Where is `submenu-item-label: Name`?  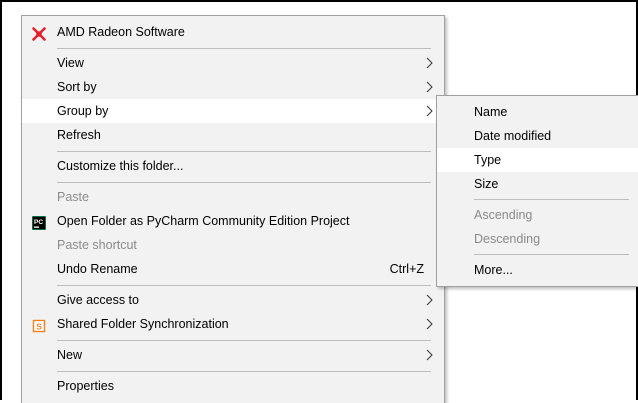
submenu-item-label: Name is located at coordinates (491, 112).